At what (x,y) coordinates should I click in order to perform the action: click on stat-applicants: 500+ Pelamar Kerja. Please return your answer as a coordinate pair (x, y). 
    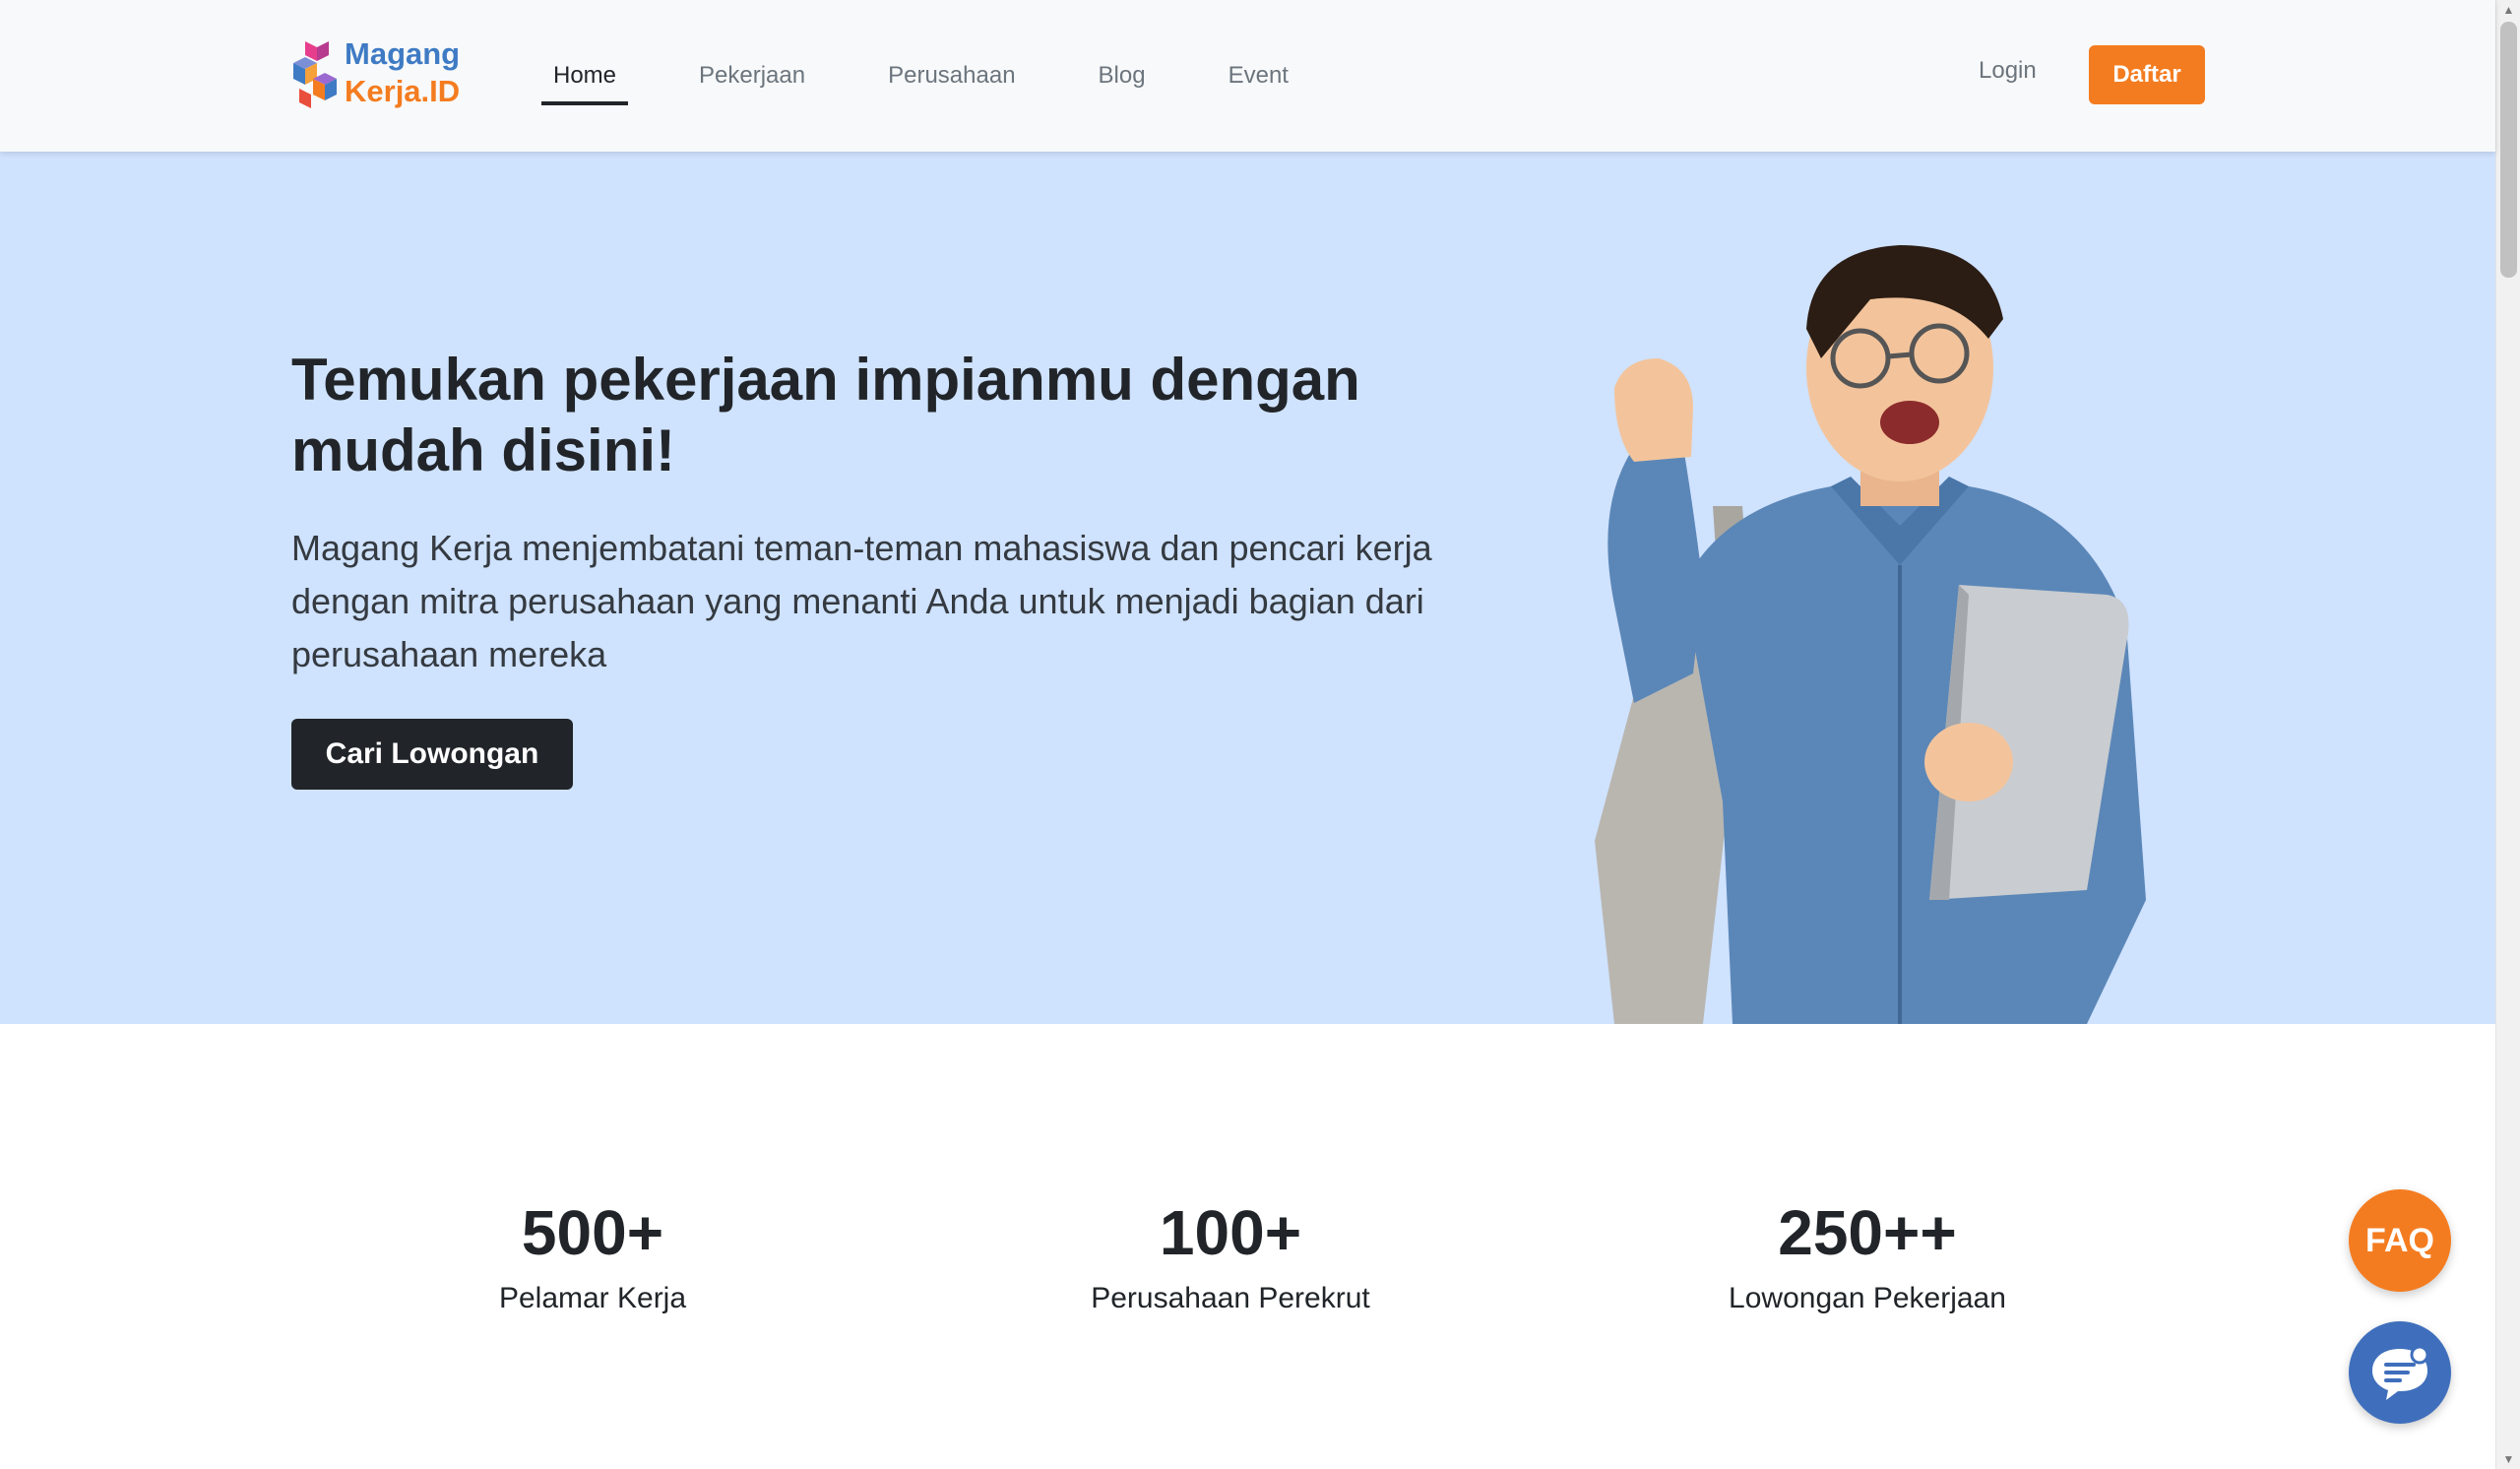
    Looking at the image, I should click on (592, 1255).